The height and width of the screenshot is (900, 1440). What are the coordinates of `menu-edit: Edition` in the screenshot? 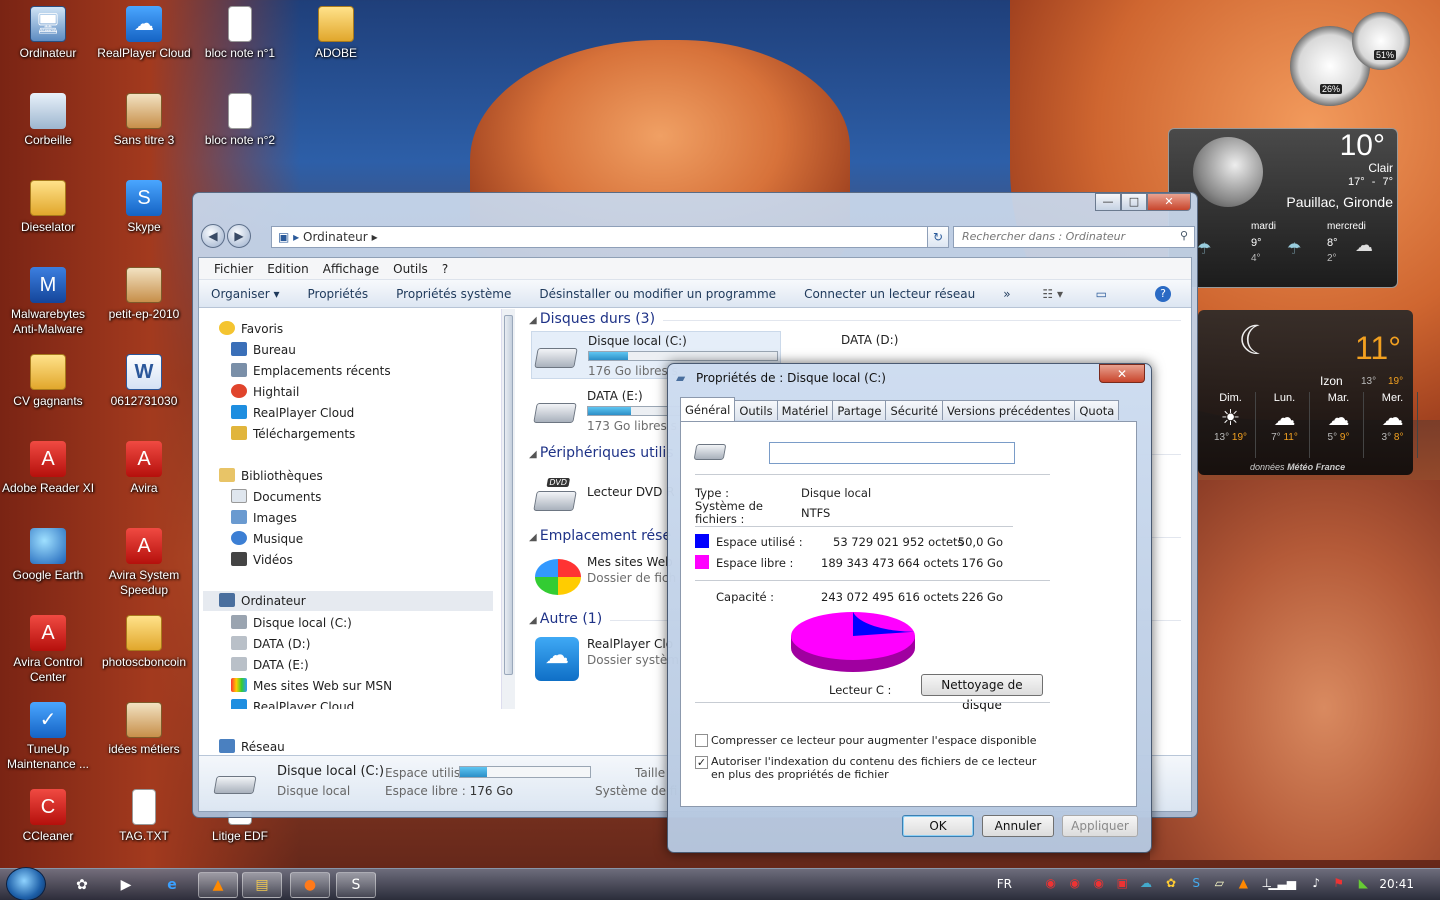 It's located at (288, 269).